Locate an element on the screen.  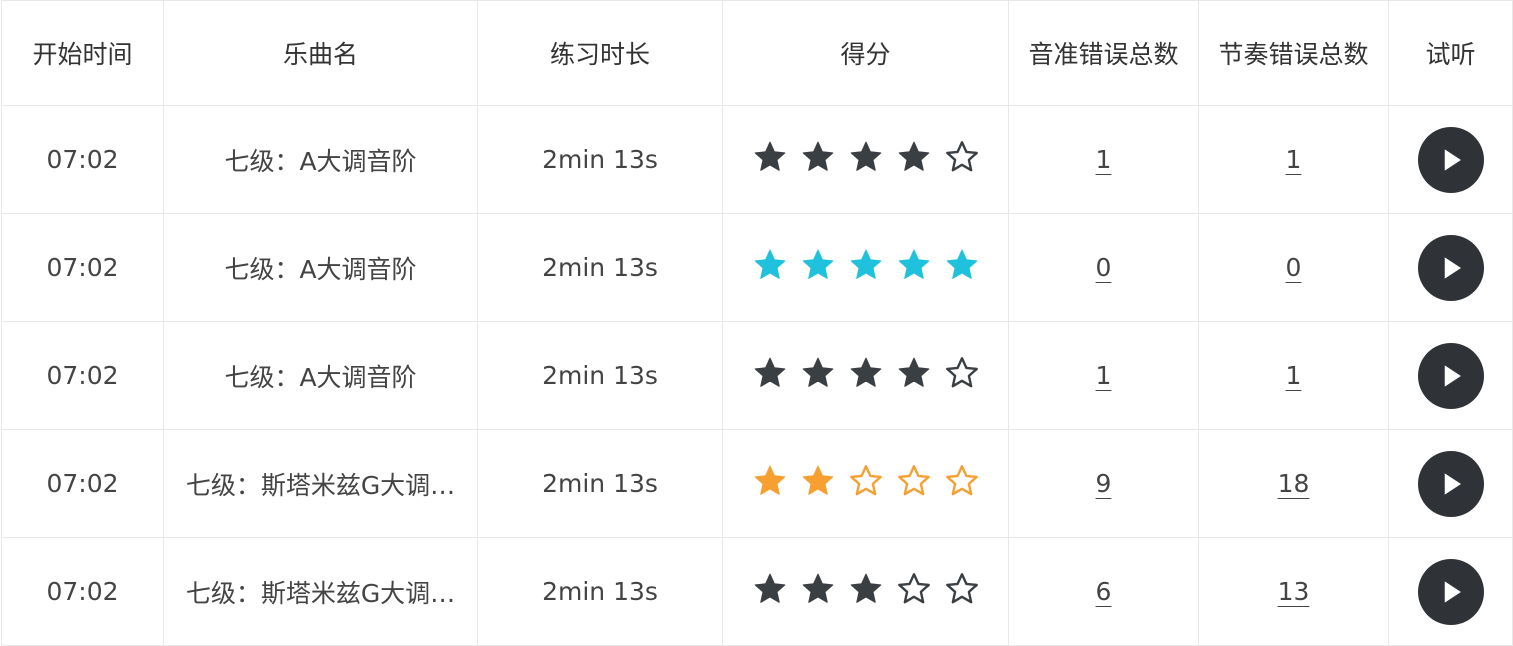
pitch-errors-cell: 9 is located at coordinates (1103, 483).